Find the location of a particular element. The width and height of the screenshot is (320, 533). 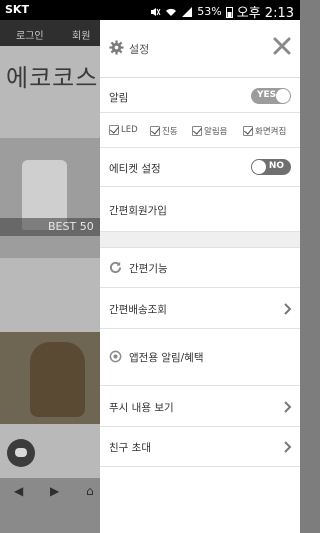

clock: 오후 2:13 is located at coordinates (265, 13).